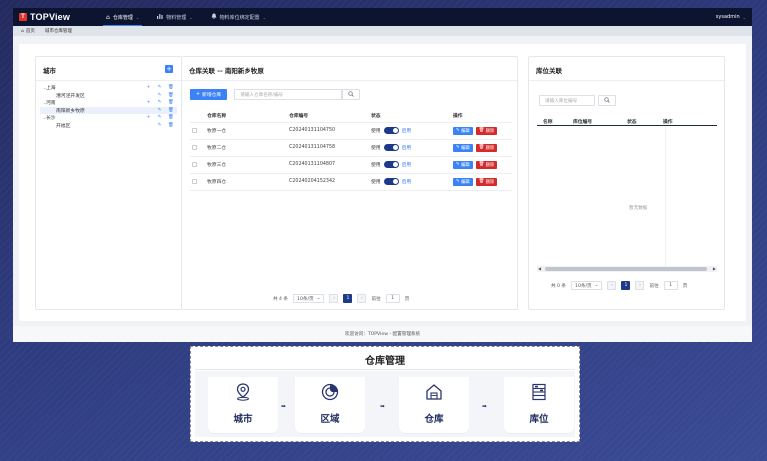 This screenshot has width=767, height=461. Describe the element at coordinates (58, 31) in the screenshot. I see `breadcrumb-current: 城市仓库管理` at that location.